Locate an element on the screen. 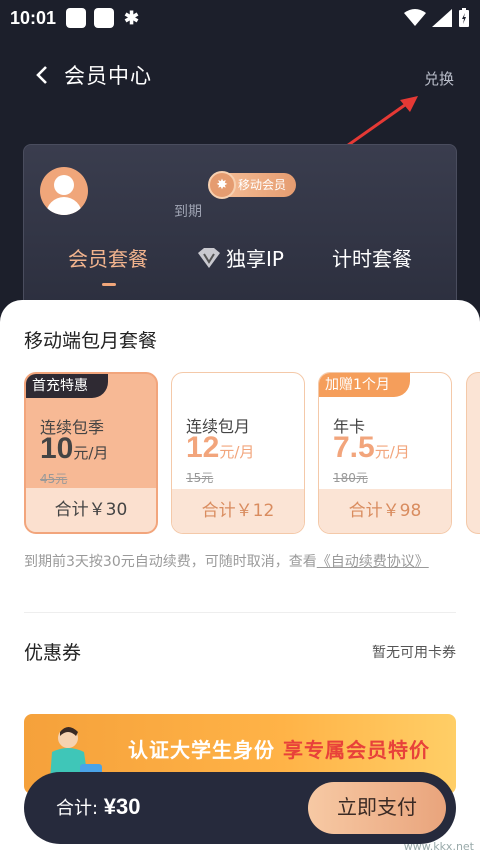  bug-icon: ✱ is located at coordinates (132, 17).